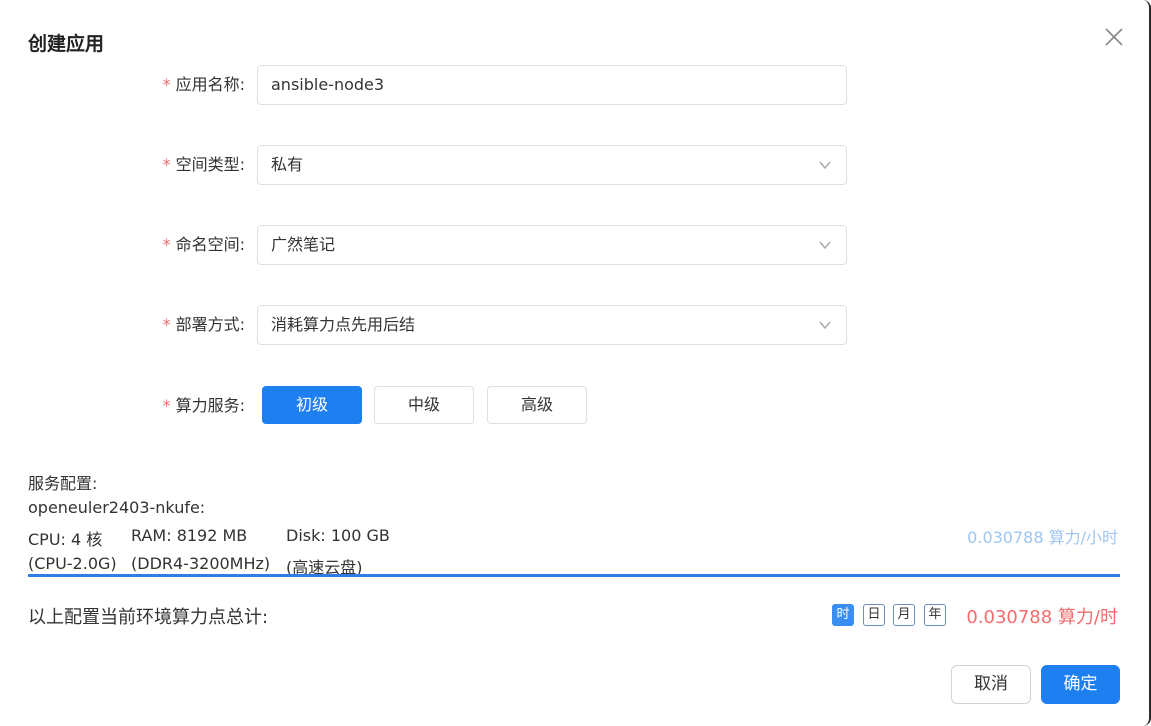 This screenshot has width=1151, height=726. I want to click on total-label: 以上配置当前环境算力点总计:, so click(148, 617).